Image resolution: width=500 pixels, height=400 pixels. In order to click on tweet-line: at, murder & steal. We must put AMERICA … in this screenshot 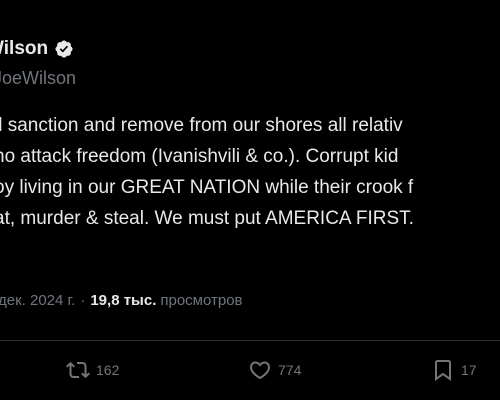, I will do `click(207, 218)`.